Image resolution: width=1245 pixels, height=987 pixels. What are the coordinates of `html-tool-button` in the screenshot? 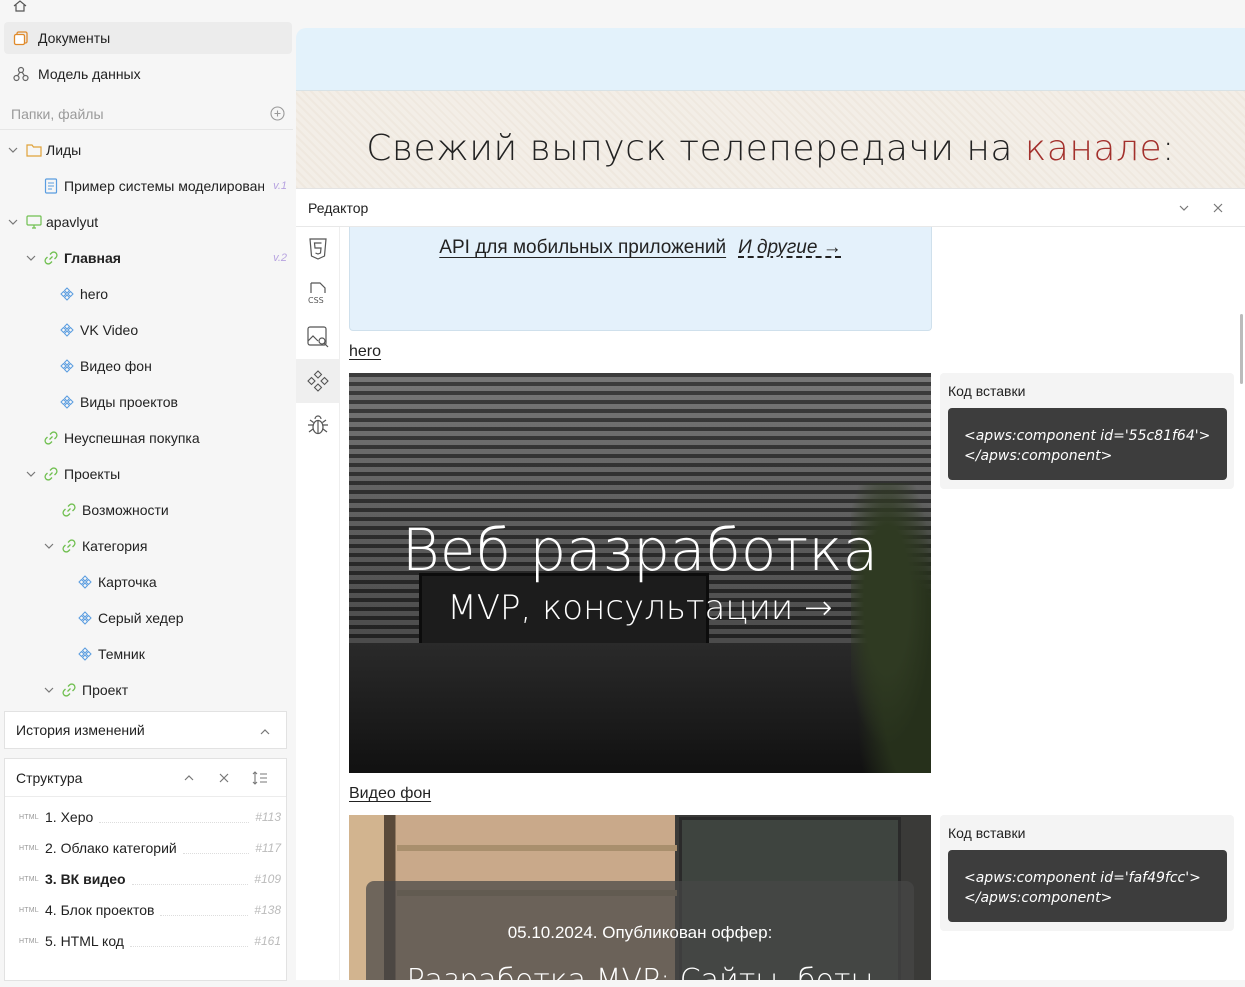 It's located at (318, 249).